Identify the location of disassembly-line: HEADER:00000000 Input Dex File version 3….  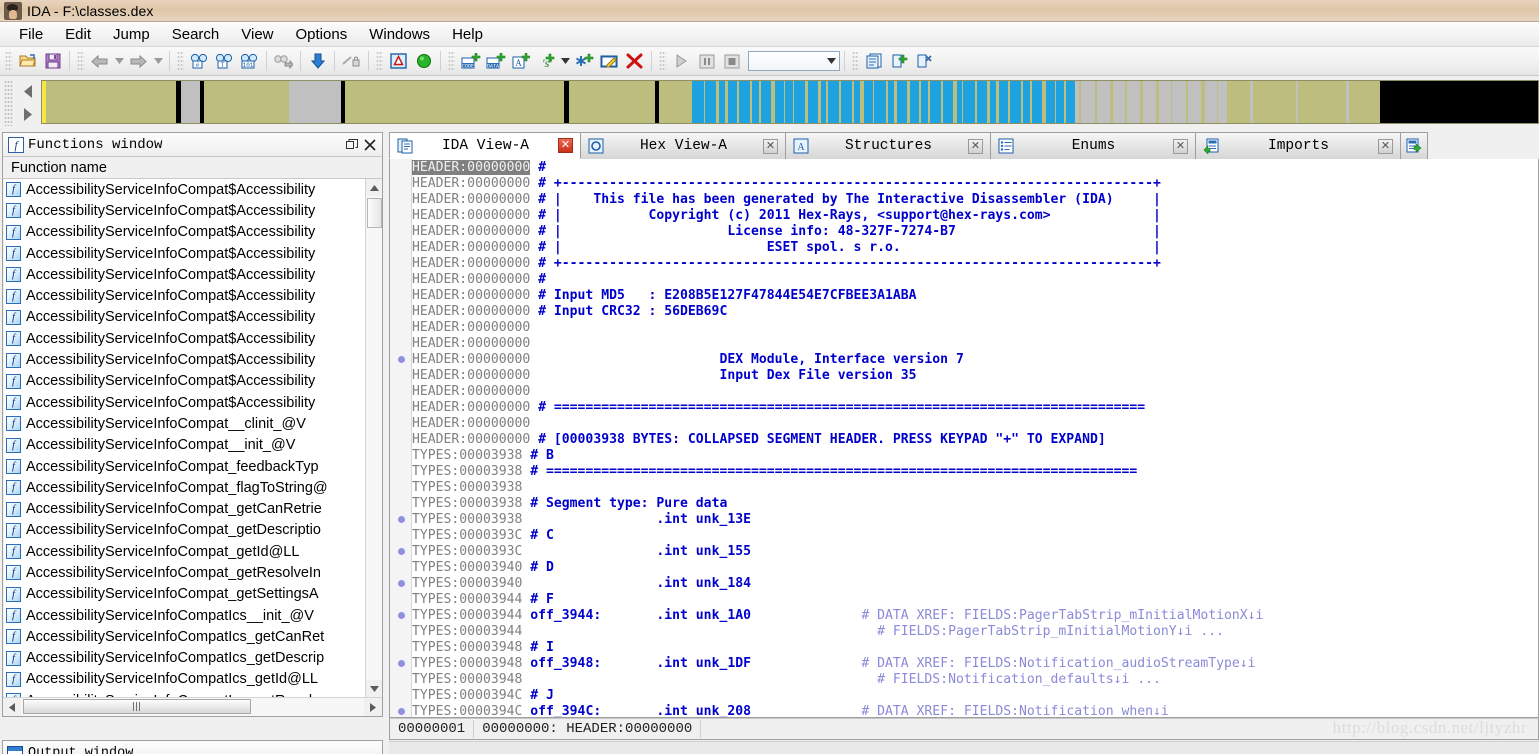
(975, 376).